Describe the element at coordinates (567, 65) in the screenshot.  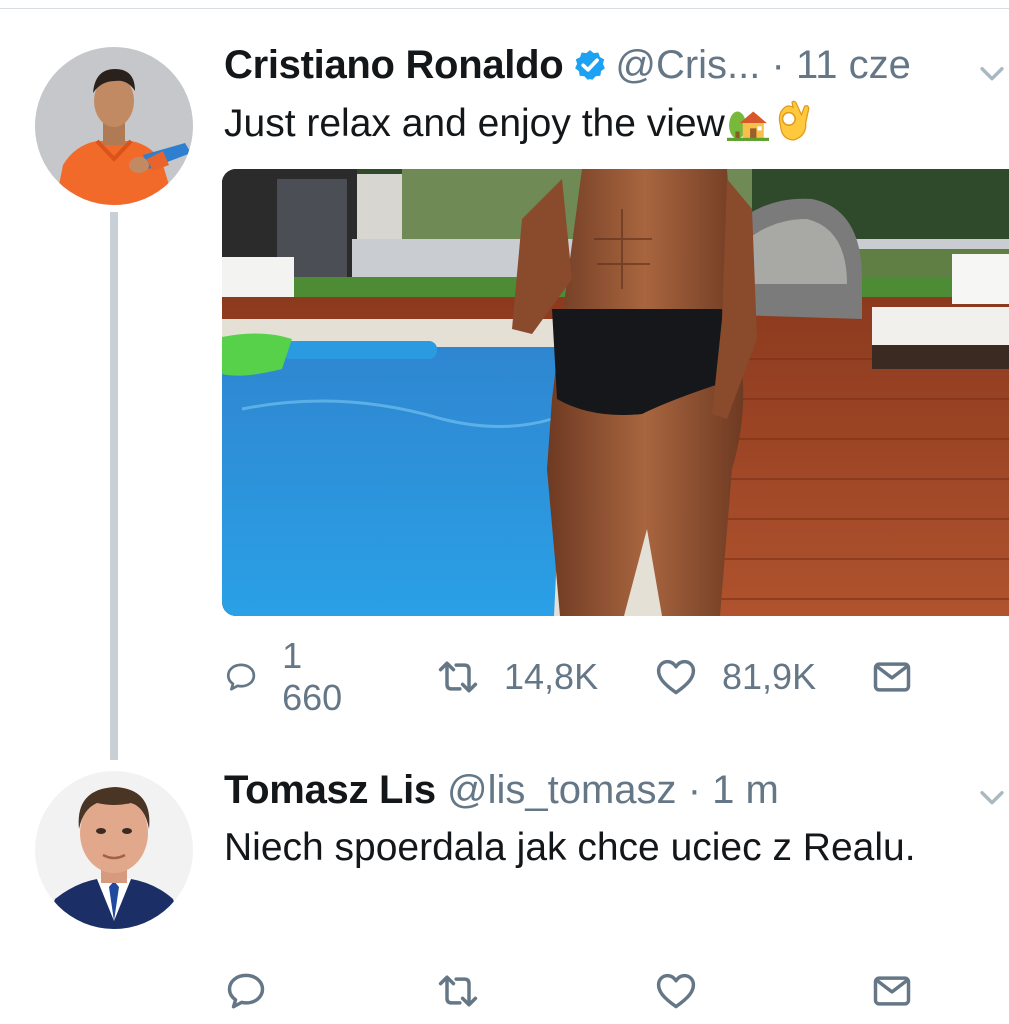
I see `tweet-header: Cristiano Ronaldo @Cris... · 11 cze` at that location.